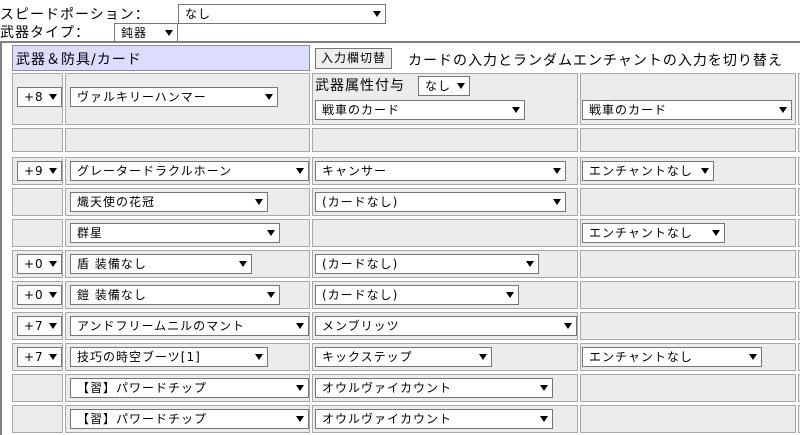 The image size is (800, 435). Describe the element at coordinates (420, 110) in the screenshot. I see `weapon-card1-select: 戦車のカード` at that location.